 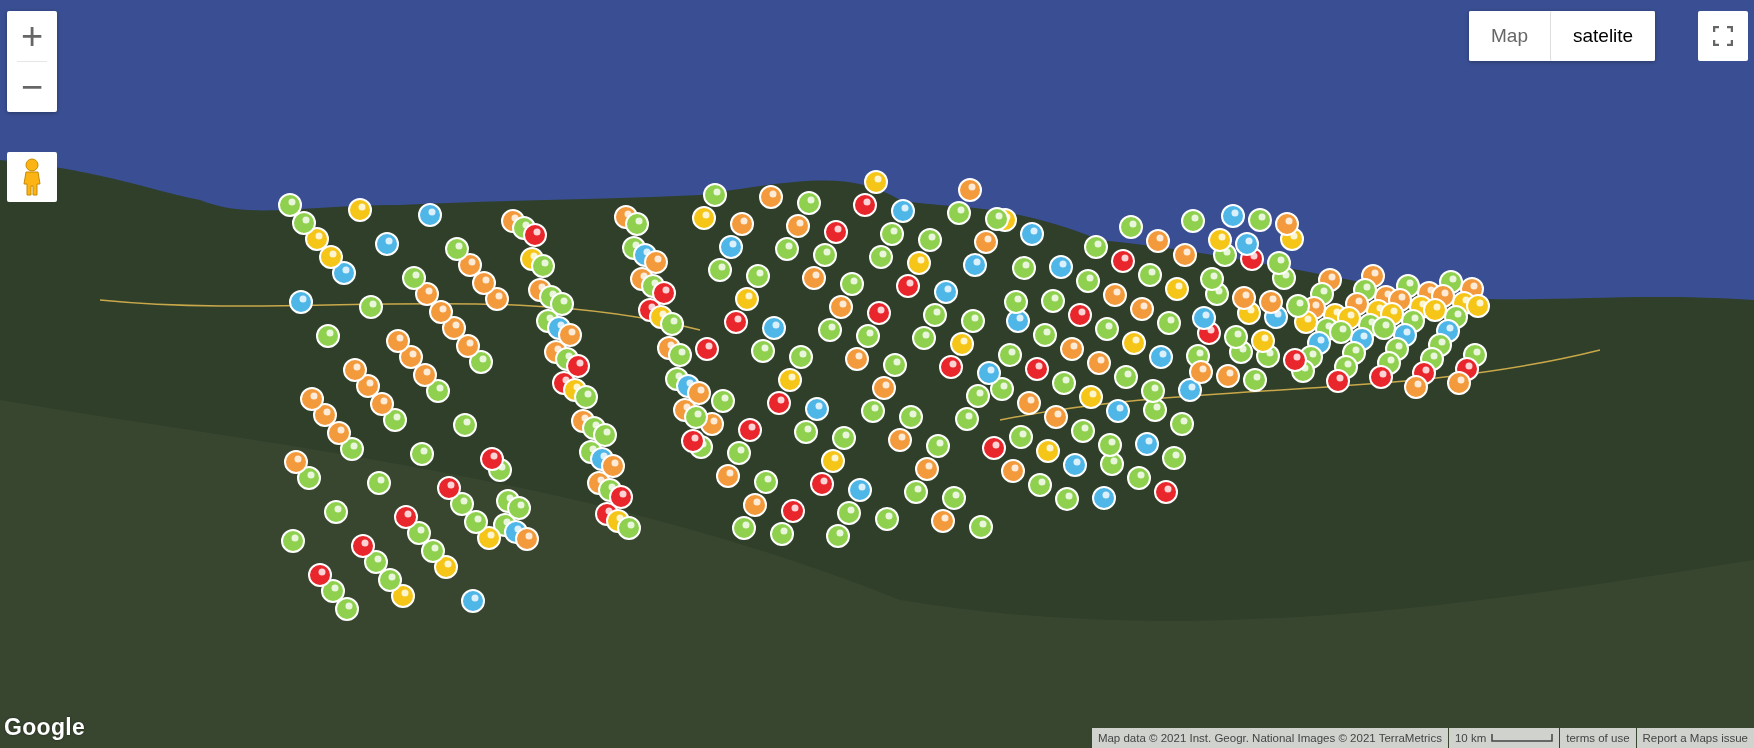 I want to click on fullscreen-icon, so click(x=1723, y=36).